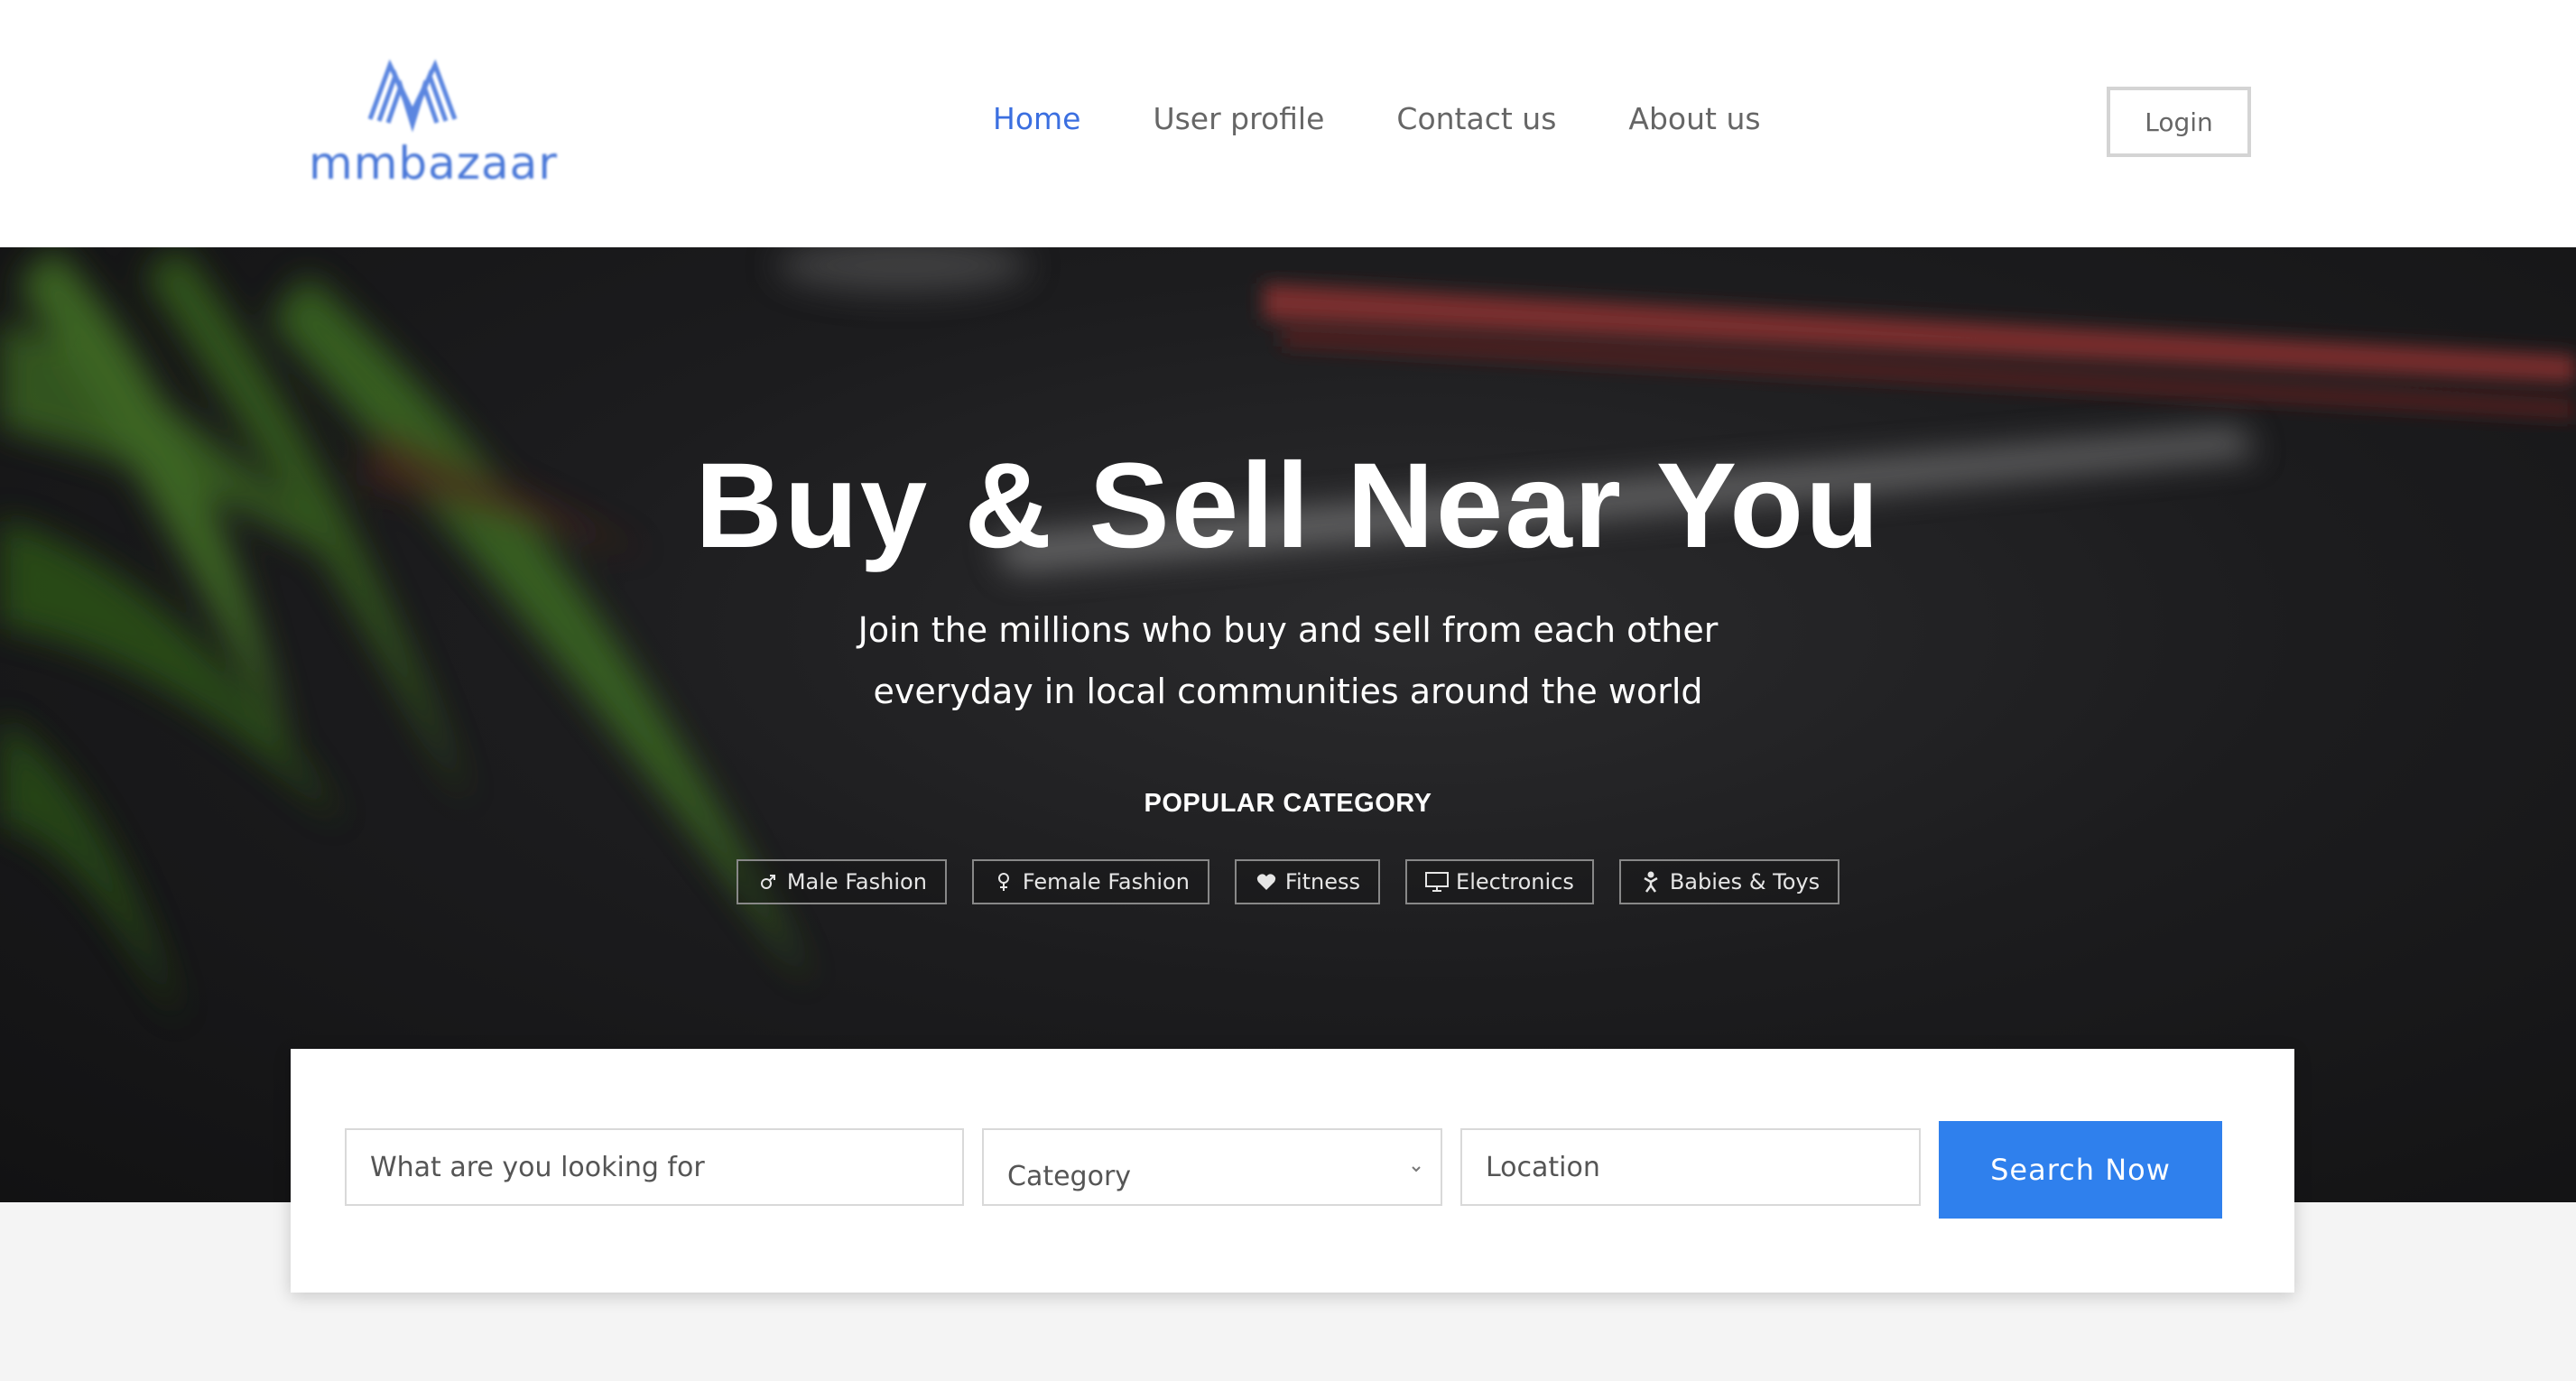  What do you see at coordinates (1694, 119) in the screenshot?
I see `nav-about-us: About us` at bounding box center [1694, 119].